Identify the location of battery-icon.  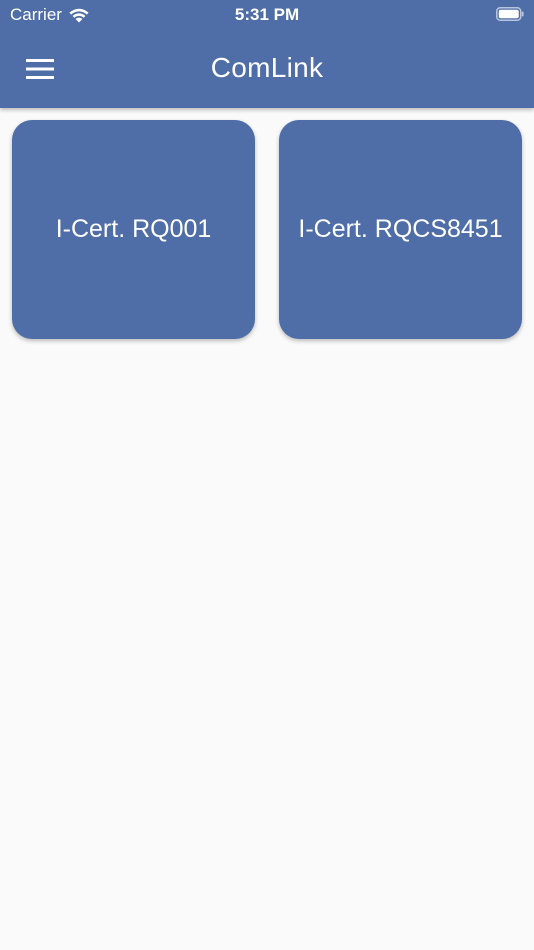
(510, 14).